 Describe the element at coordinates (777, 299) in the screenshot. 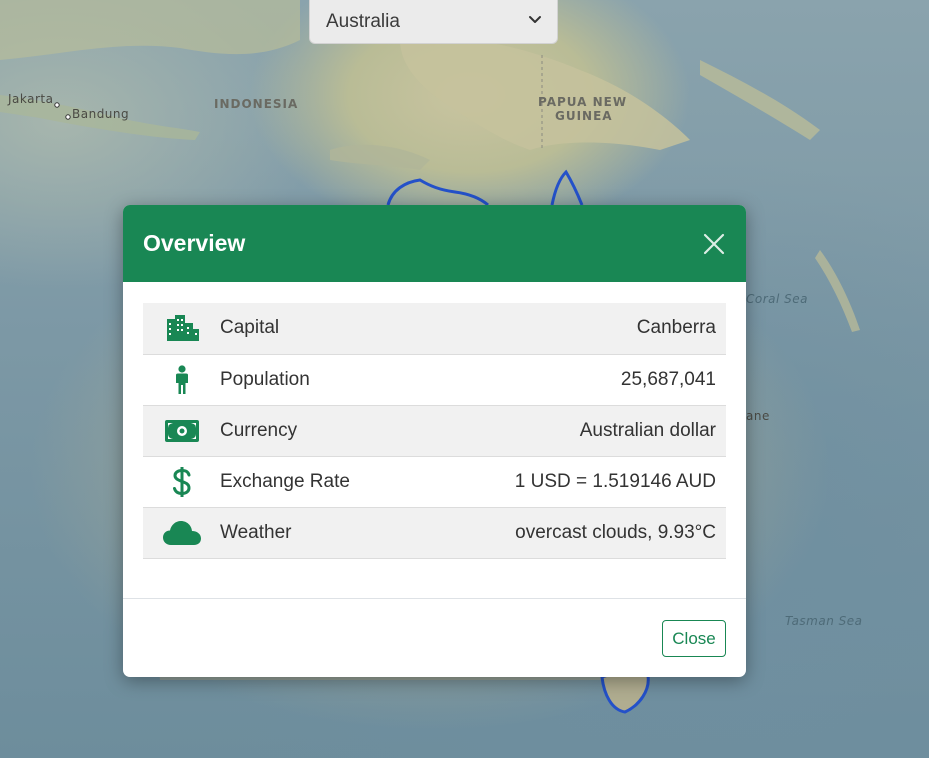

I see `map-label-coral-sea: Coral Sea` at that location.